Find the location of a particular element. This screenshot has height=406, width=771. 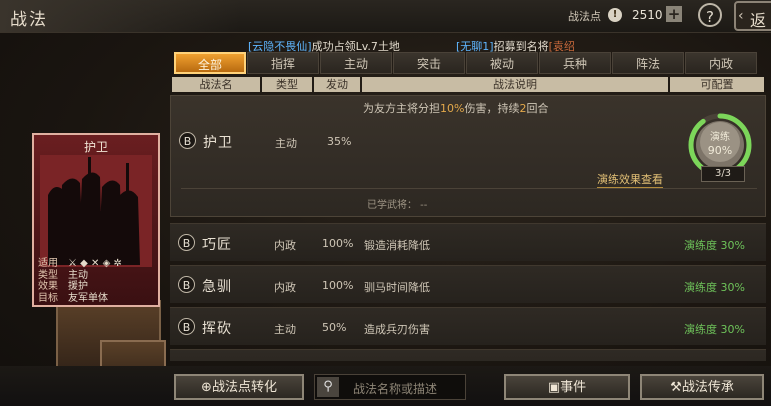

search-box: ⚲ 战法名称或描述 is located at coordinates (390, 387).